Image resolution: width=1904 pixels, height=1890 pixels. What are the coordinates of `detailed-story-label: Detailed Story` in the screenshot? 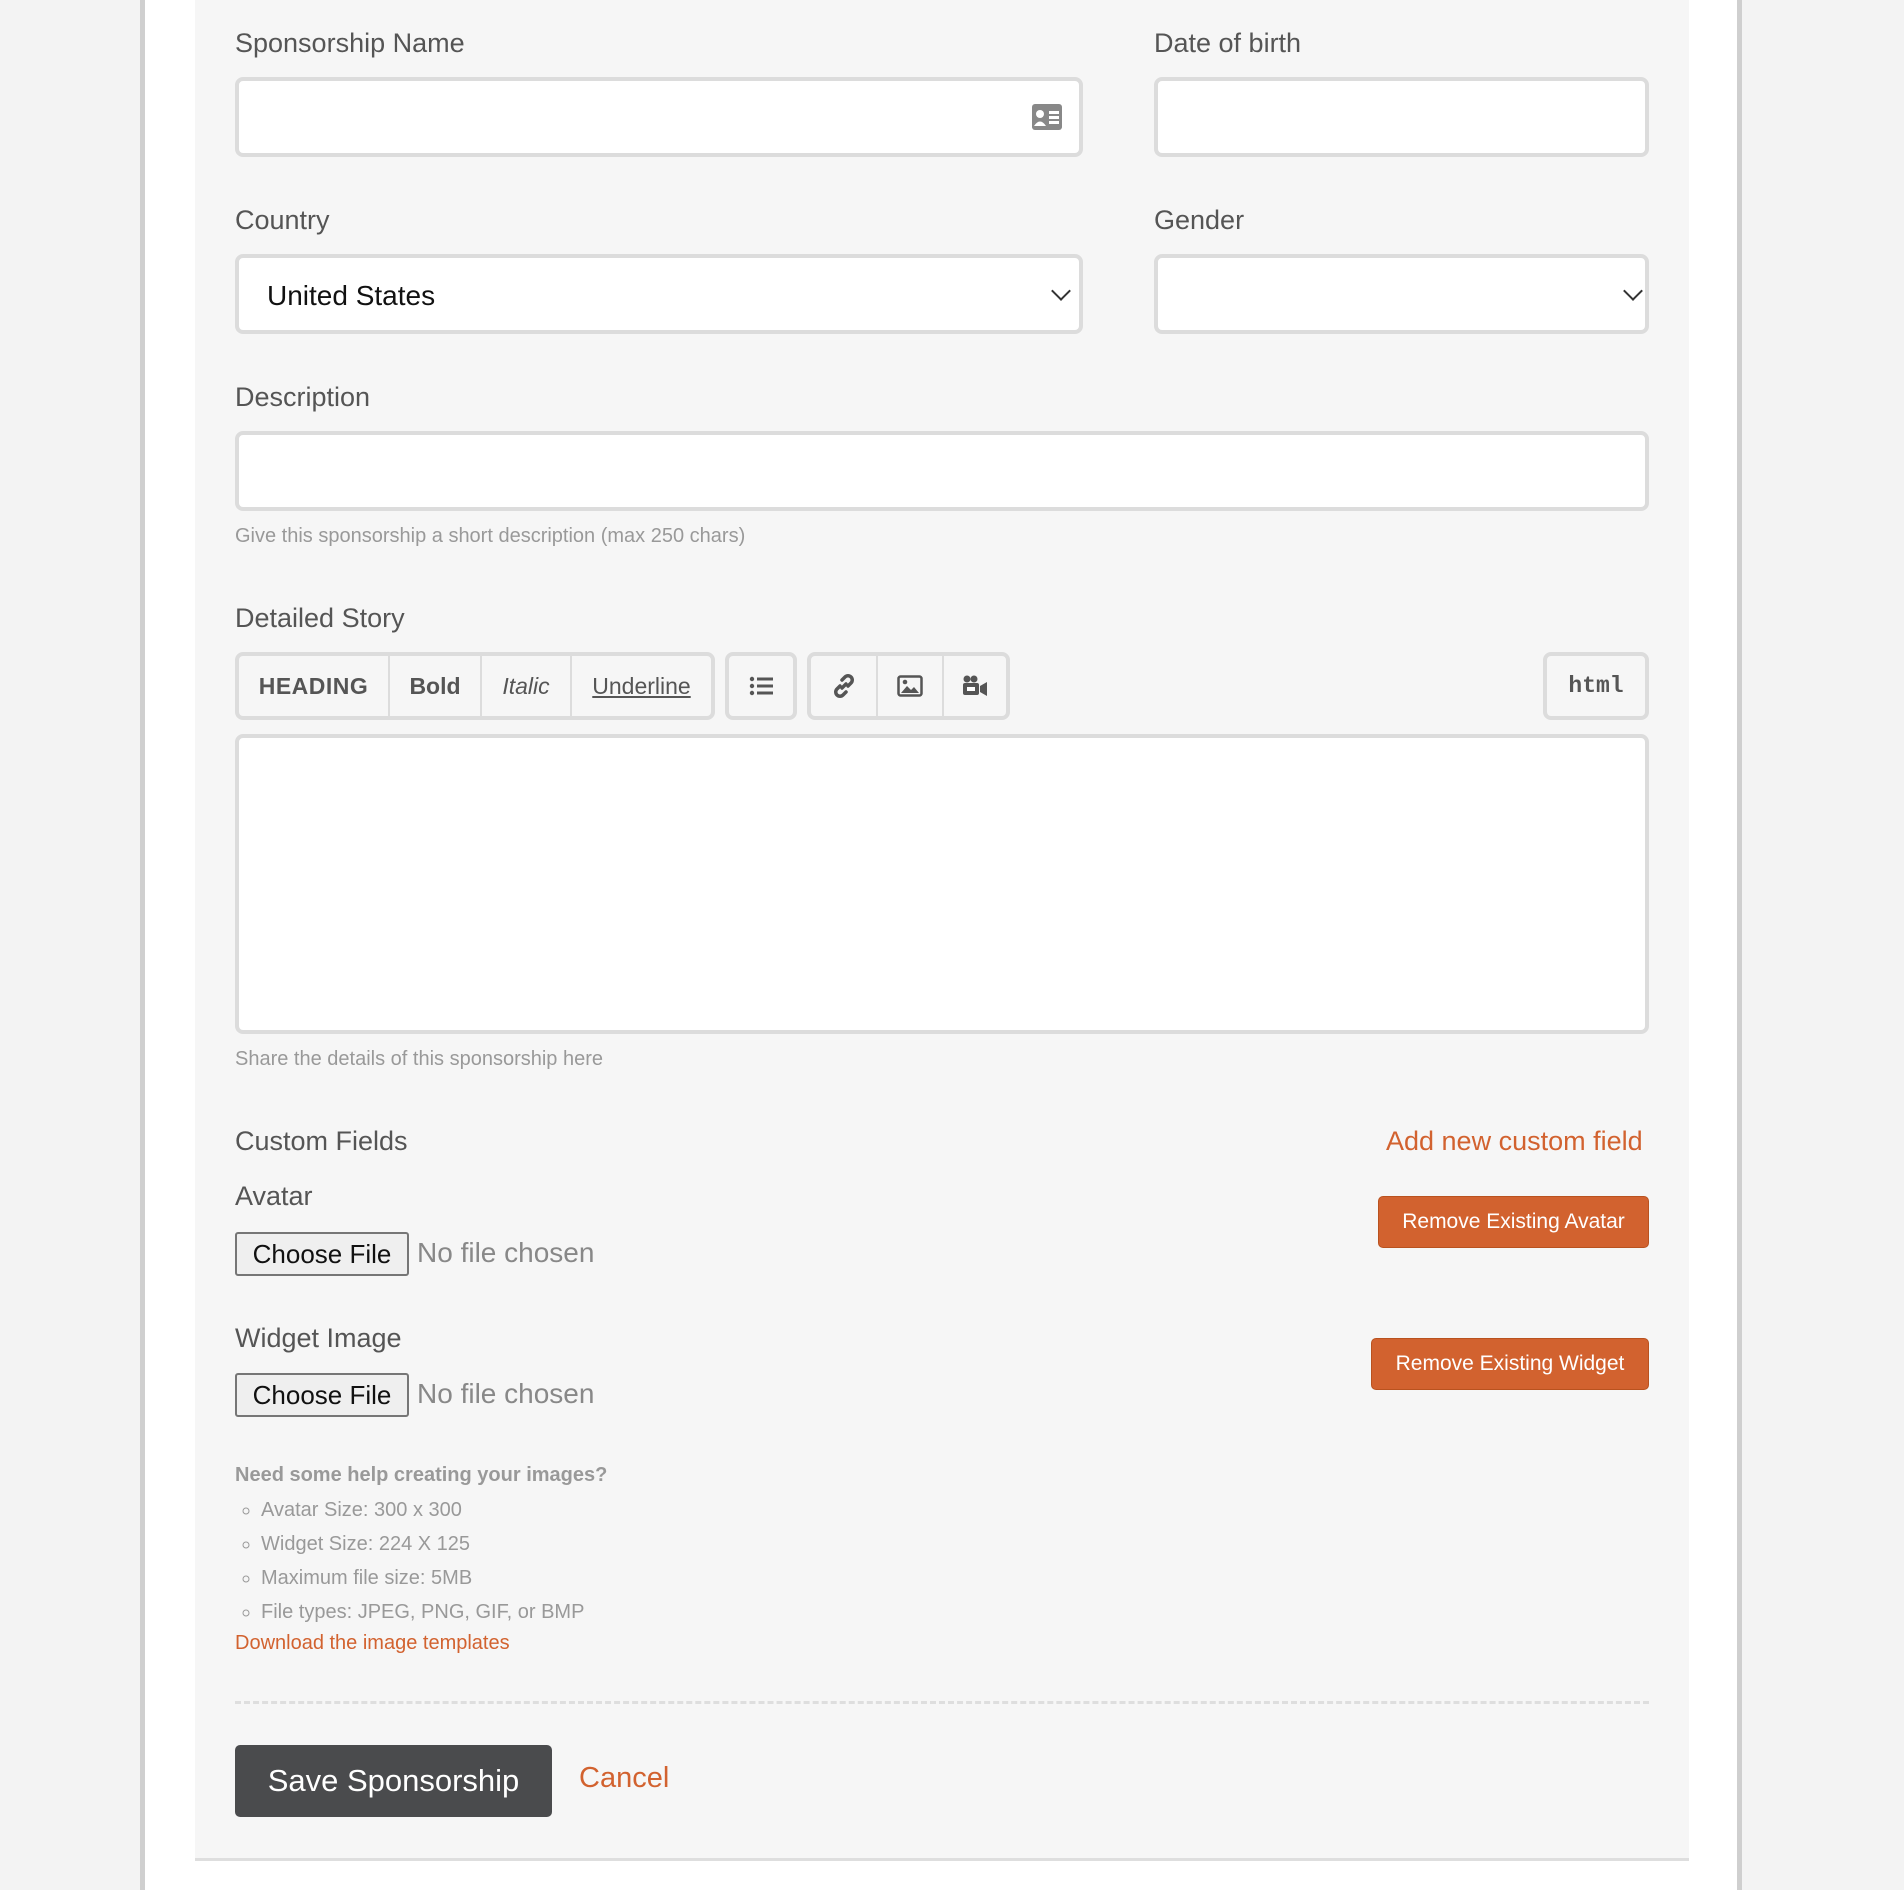 It's located at (320, 618).